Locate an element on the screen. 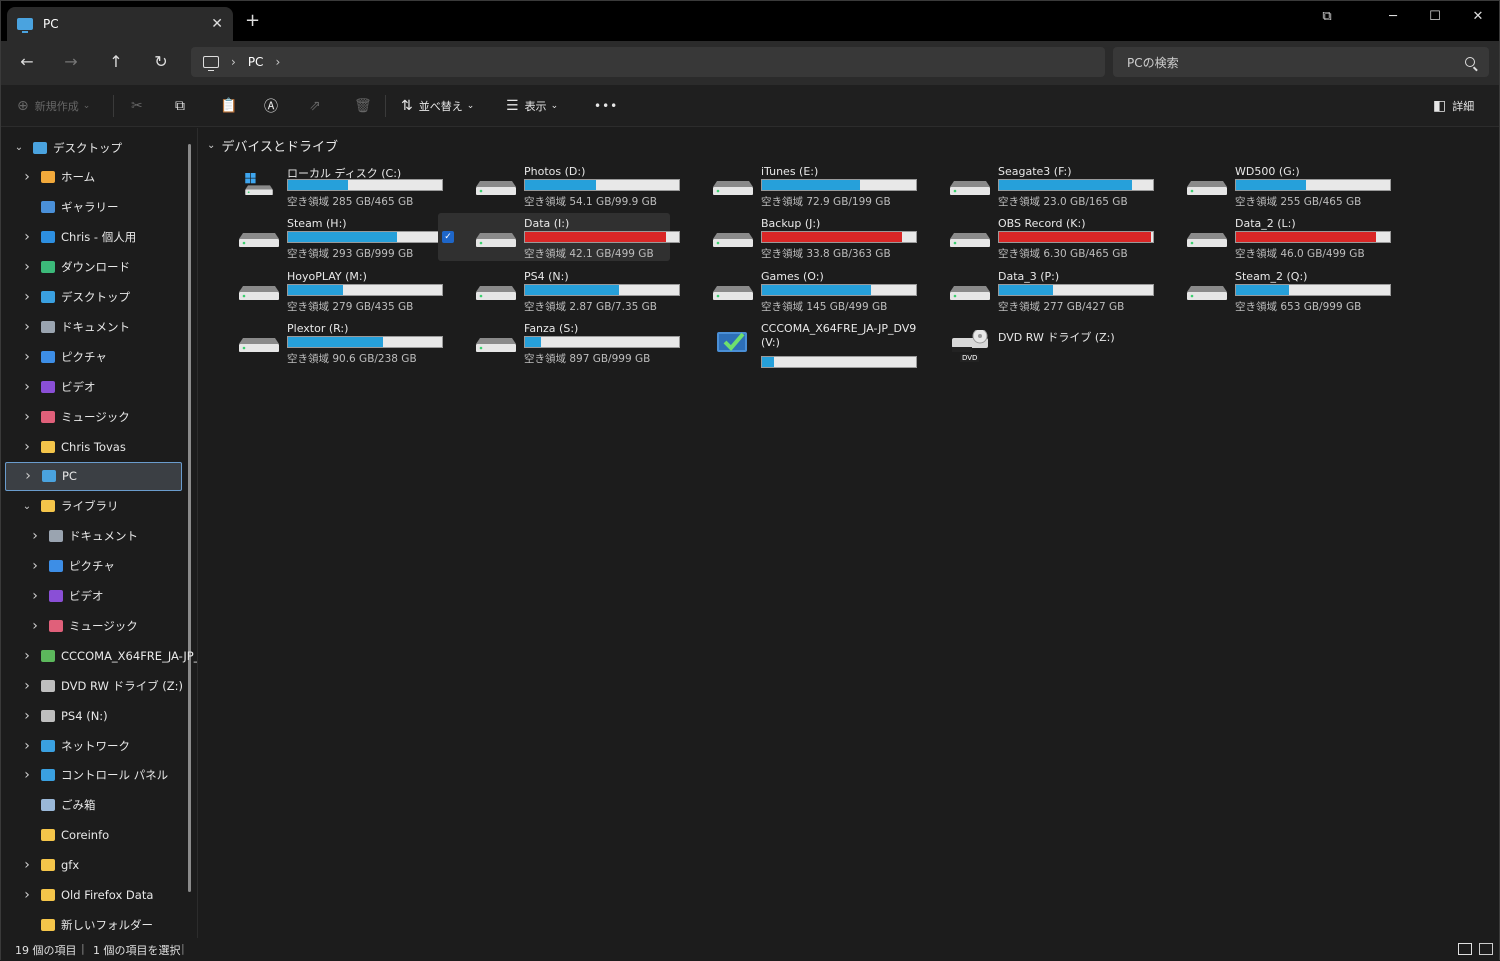 The height and width of the screenshot is (961, 1500). maximize-button: ☐ is located at coordinates (1435, 16).